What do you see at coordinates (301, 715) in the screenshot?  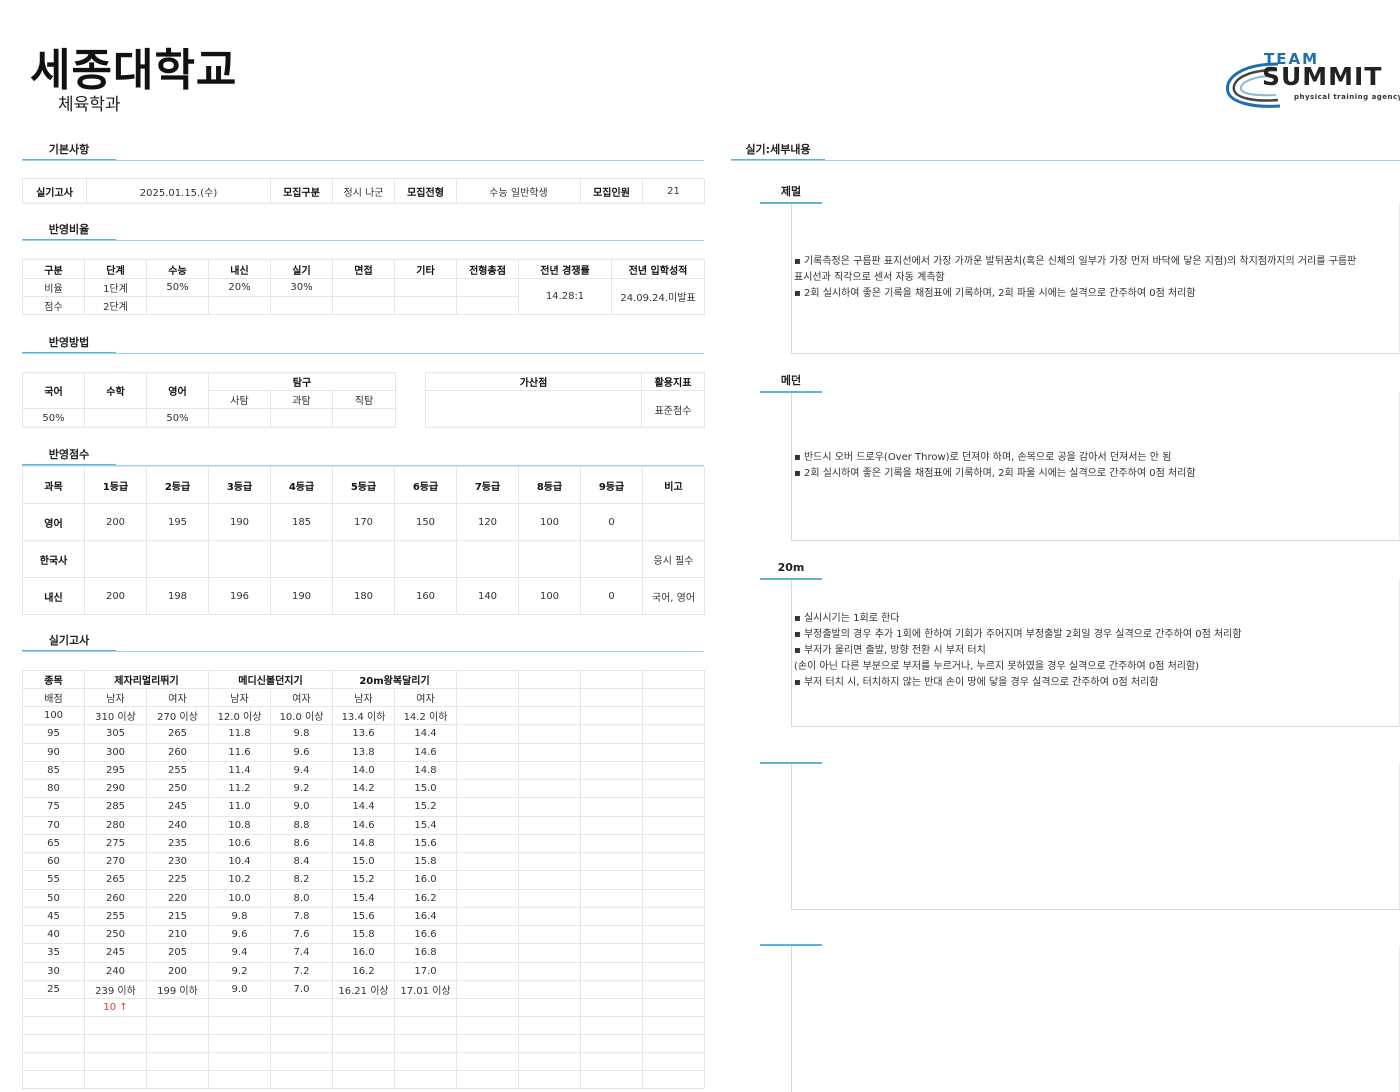 I see `practical-cell: 10.0 이상` at bounding box center [301, 715].